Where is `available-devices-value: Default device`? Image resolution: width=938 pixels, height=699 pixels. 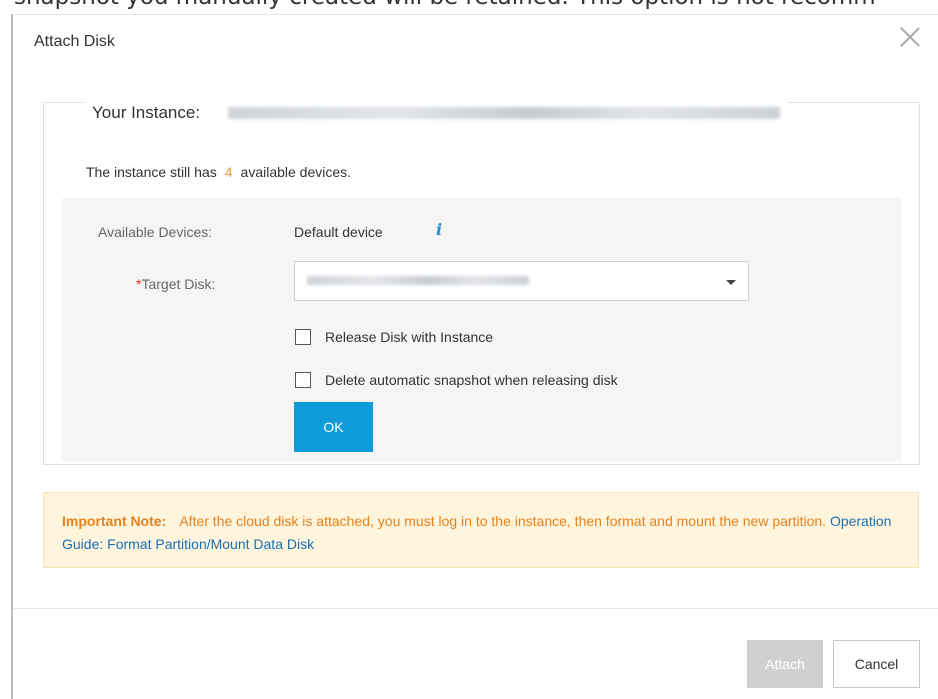
available-devices-value: Default device is located at coordinates (338, 232).